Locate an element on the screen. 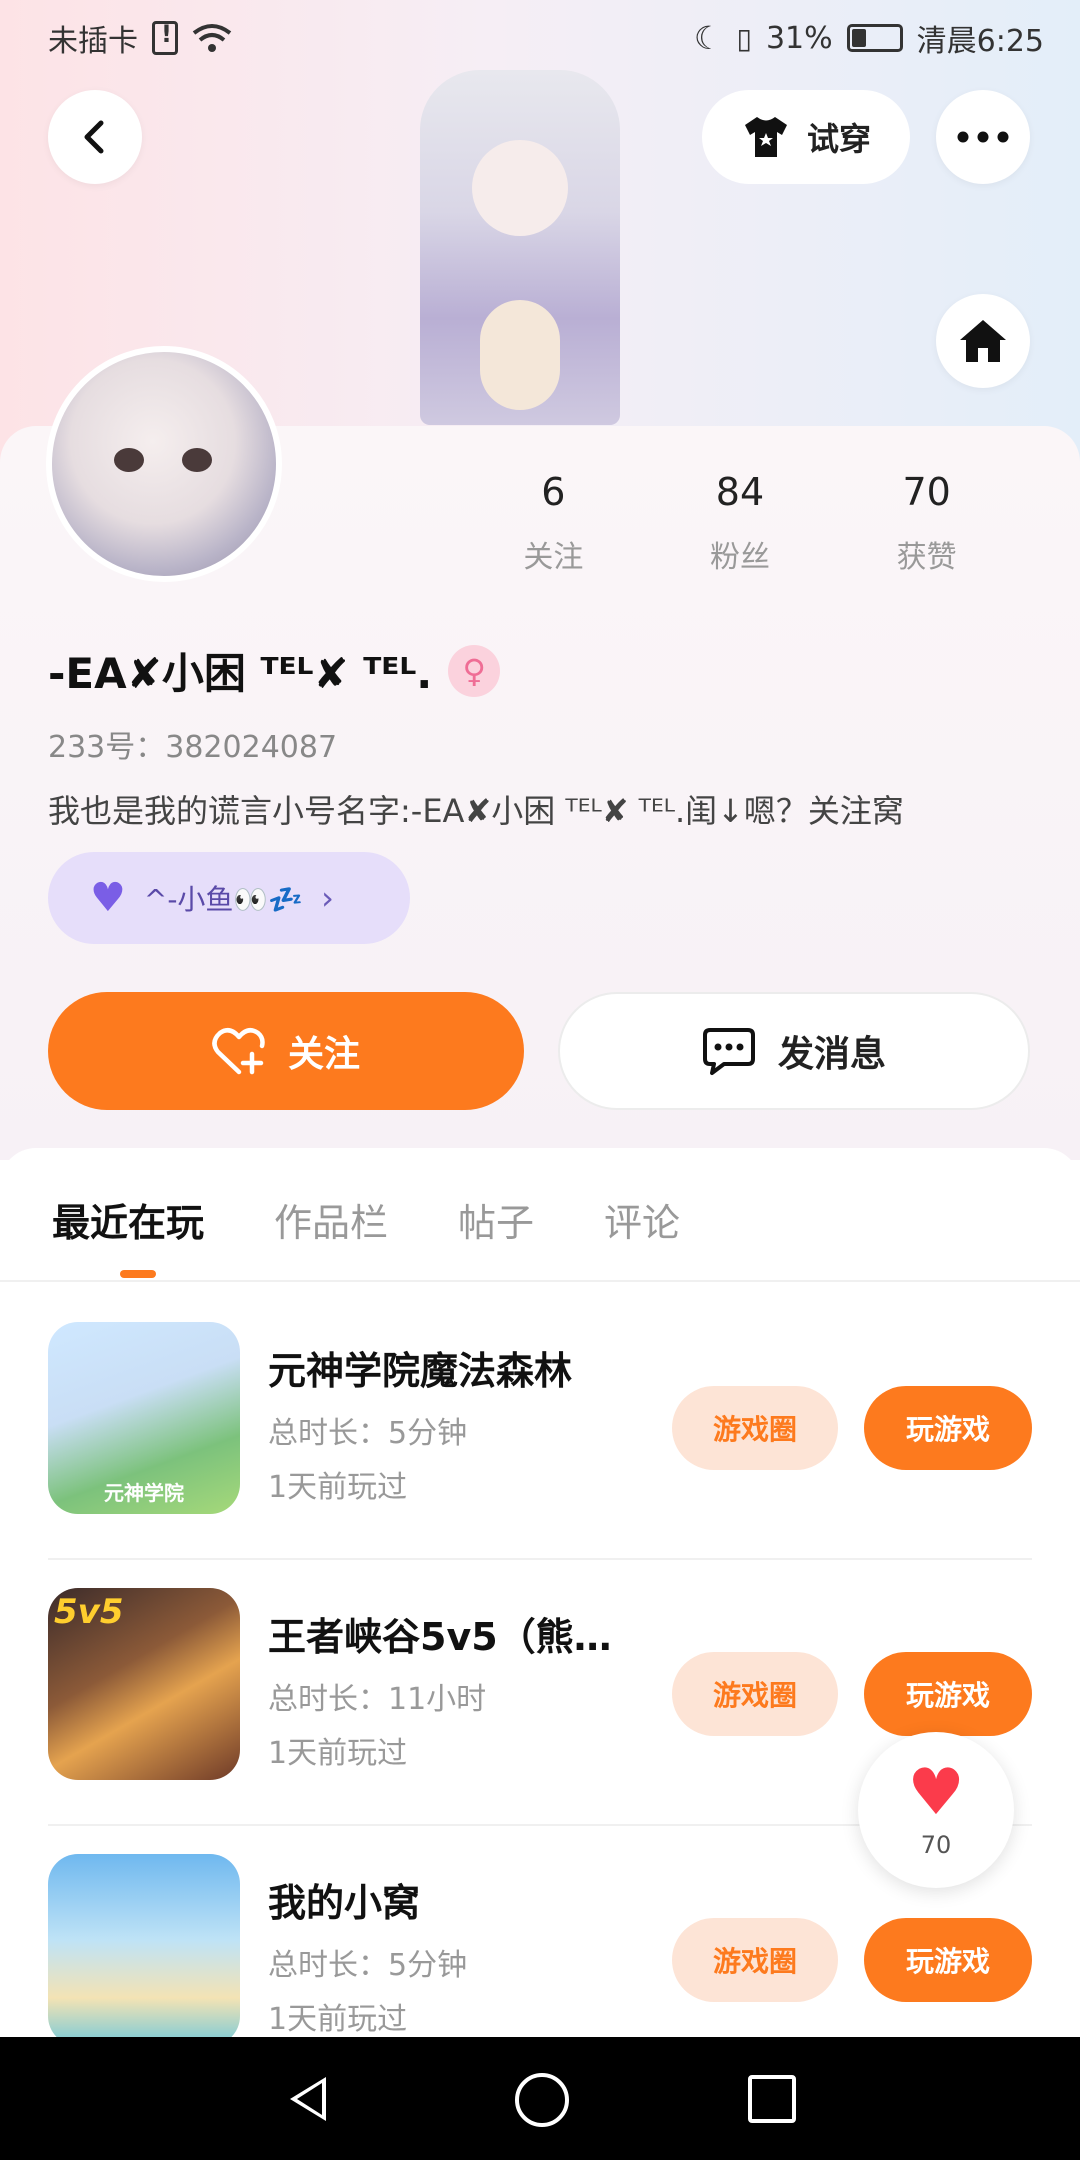 The image size is (1080, 2160). wifi-icon is located at coordinates (212, 38).